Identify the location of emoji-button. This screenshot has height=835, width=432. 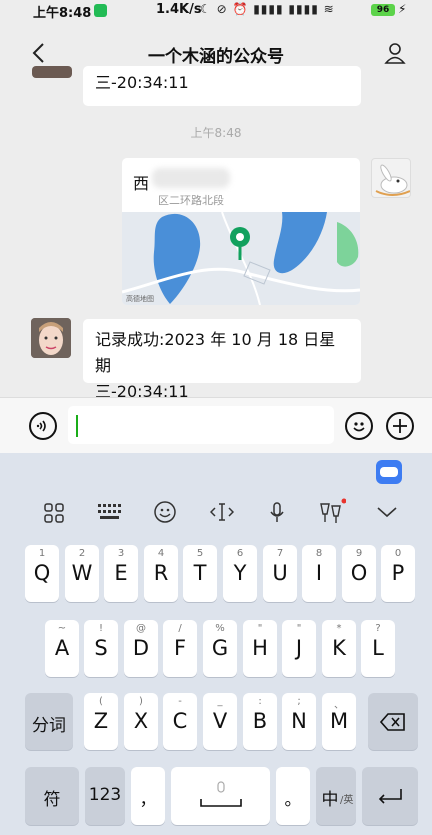
(359, 426).